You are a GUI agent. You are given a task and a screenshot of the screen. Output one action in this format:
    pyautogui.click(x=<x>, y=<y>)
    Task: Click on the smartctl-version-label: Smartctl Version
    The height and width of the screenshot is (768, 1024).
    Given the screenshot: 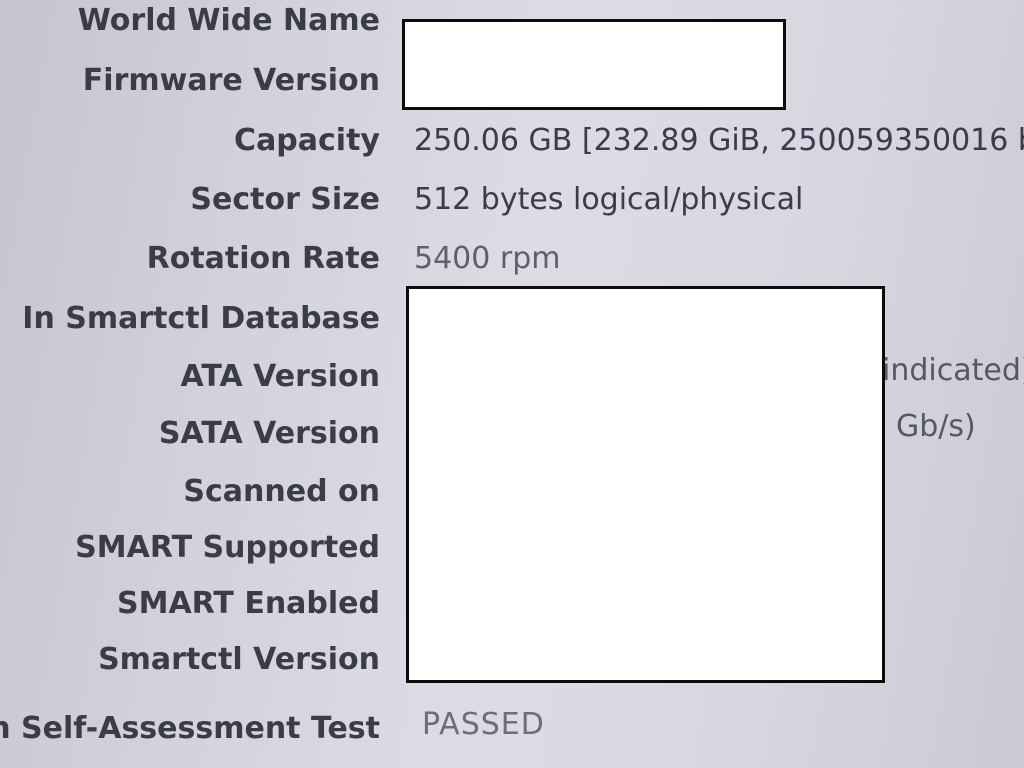 What is the action you would take?
    pyautogui.click(x=239, y=659)
    